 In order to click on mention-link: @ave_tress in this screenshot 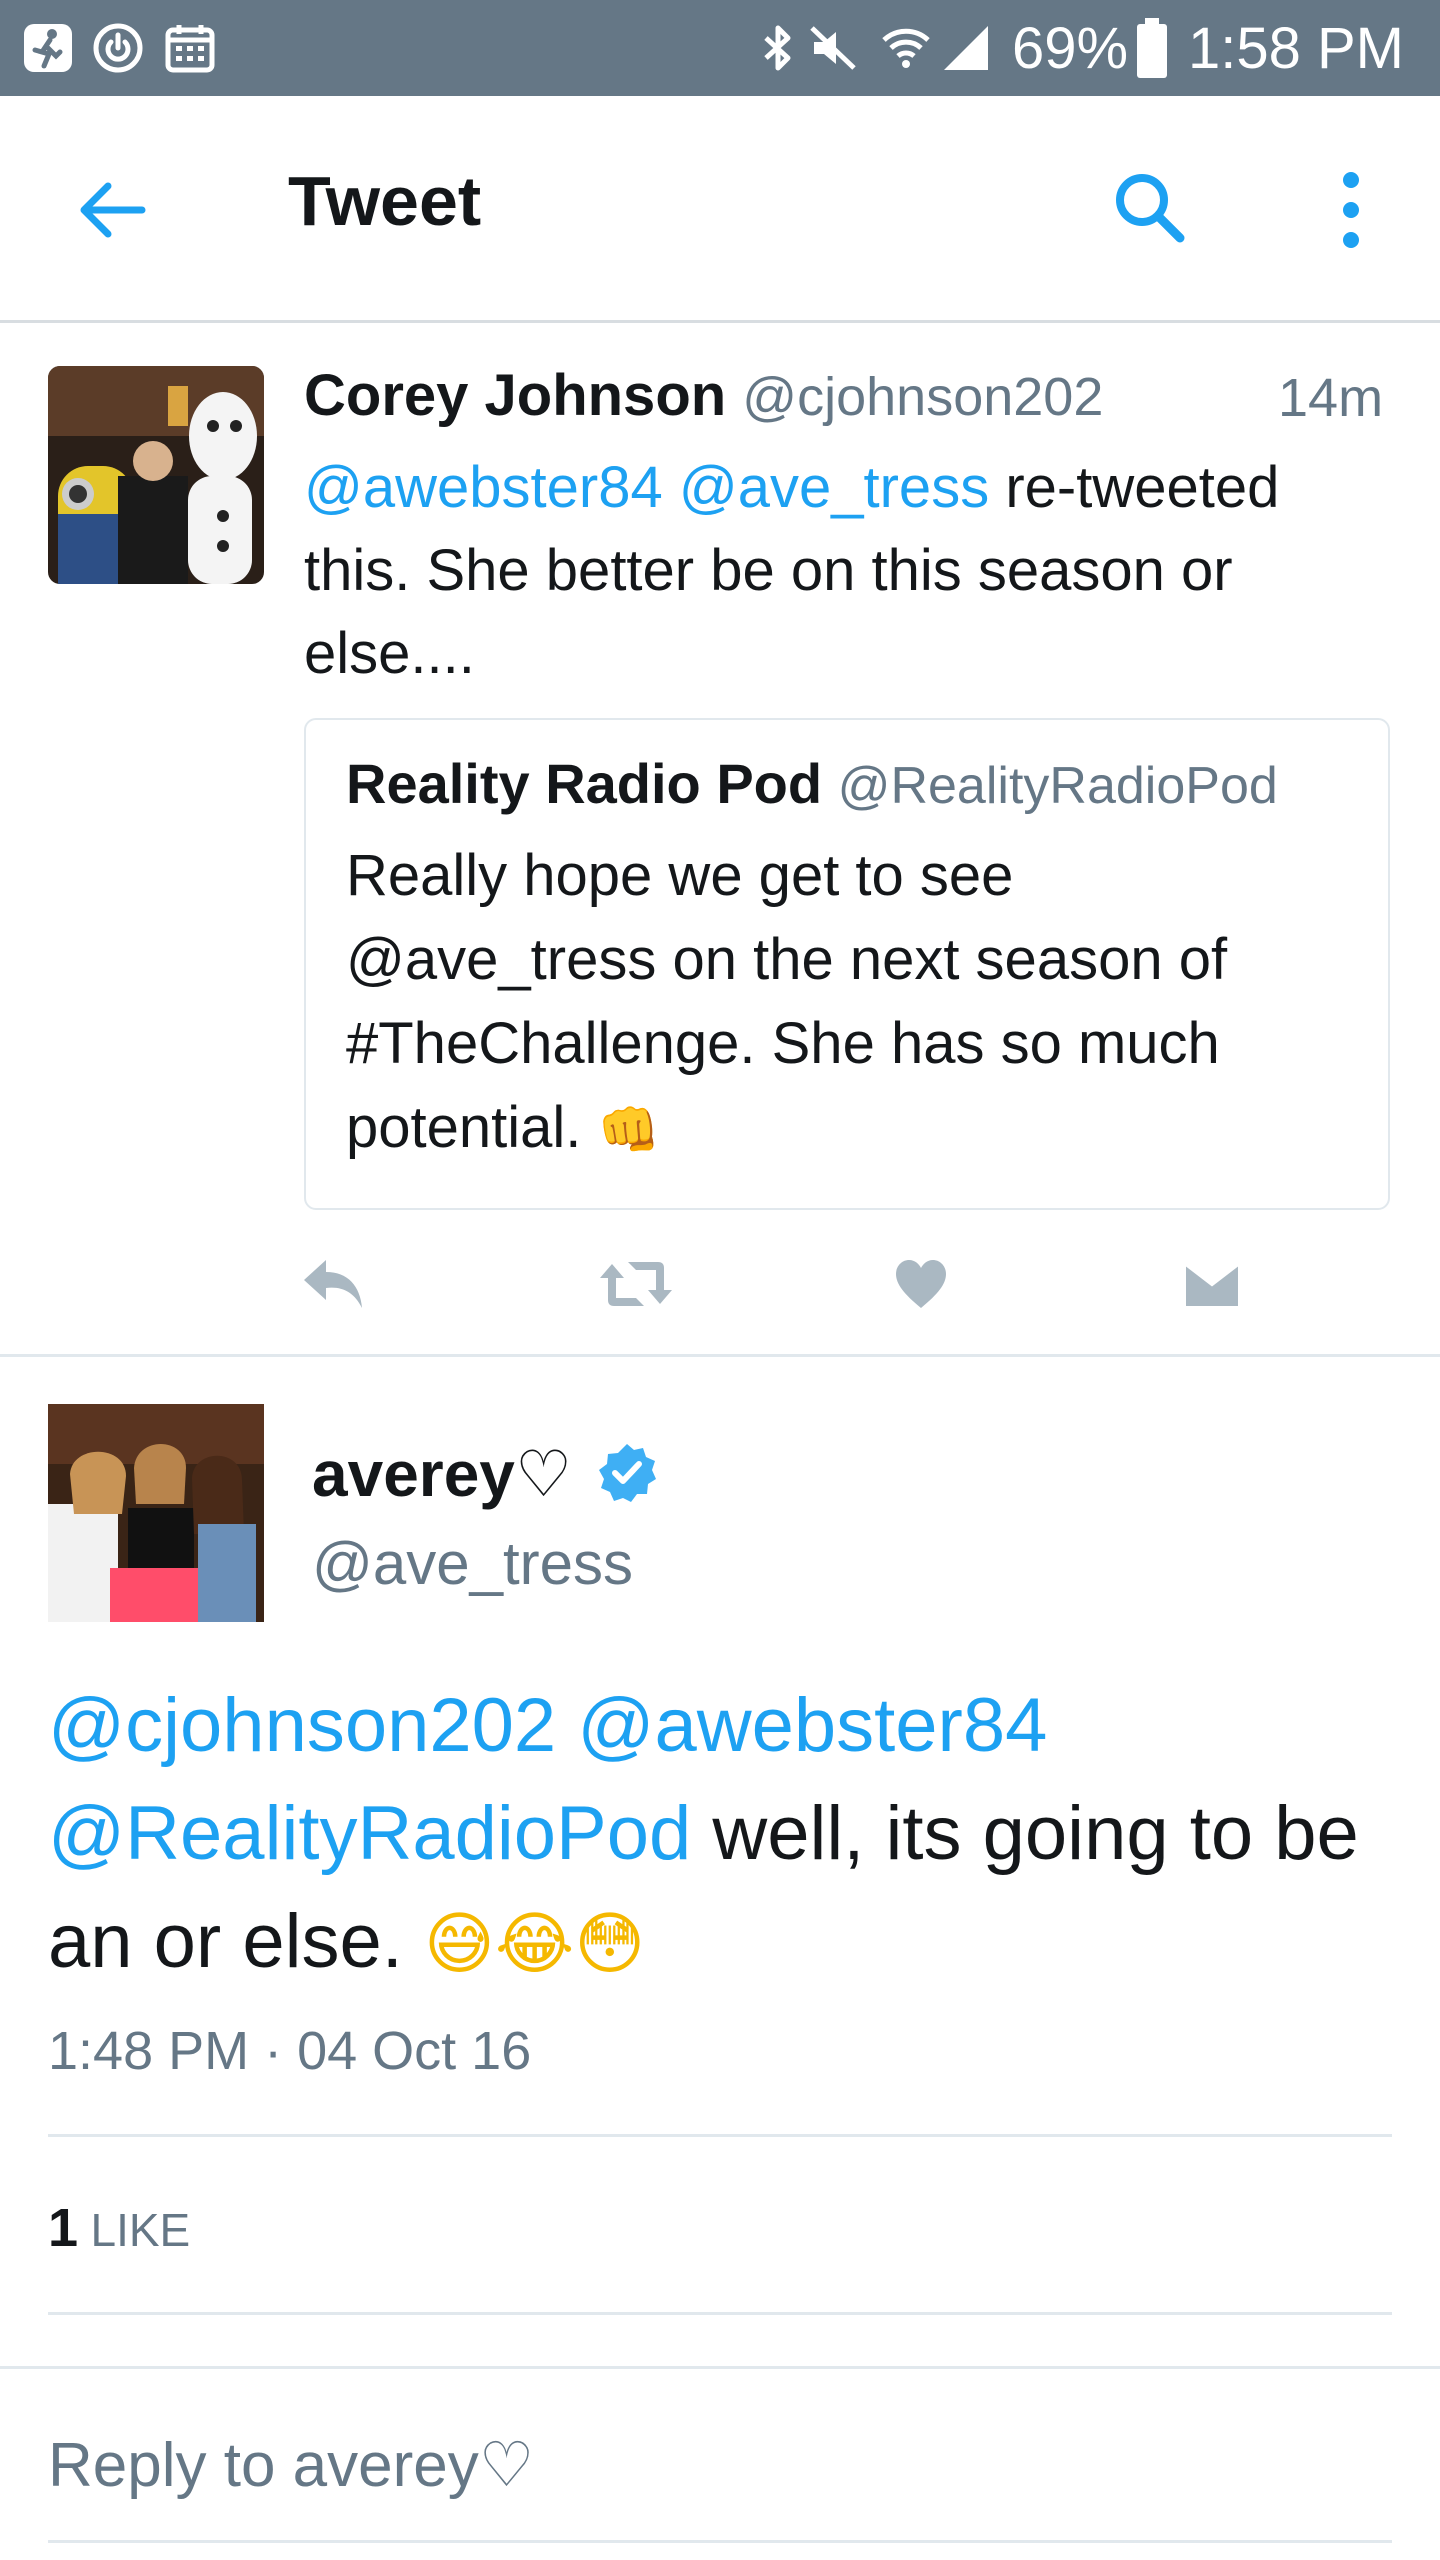, I will do `click(834, 487)`.